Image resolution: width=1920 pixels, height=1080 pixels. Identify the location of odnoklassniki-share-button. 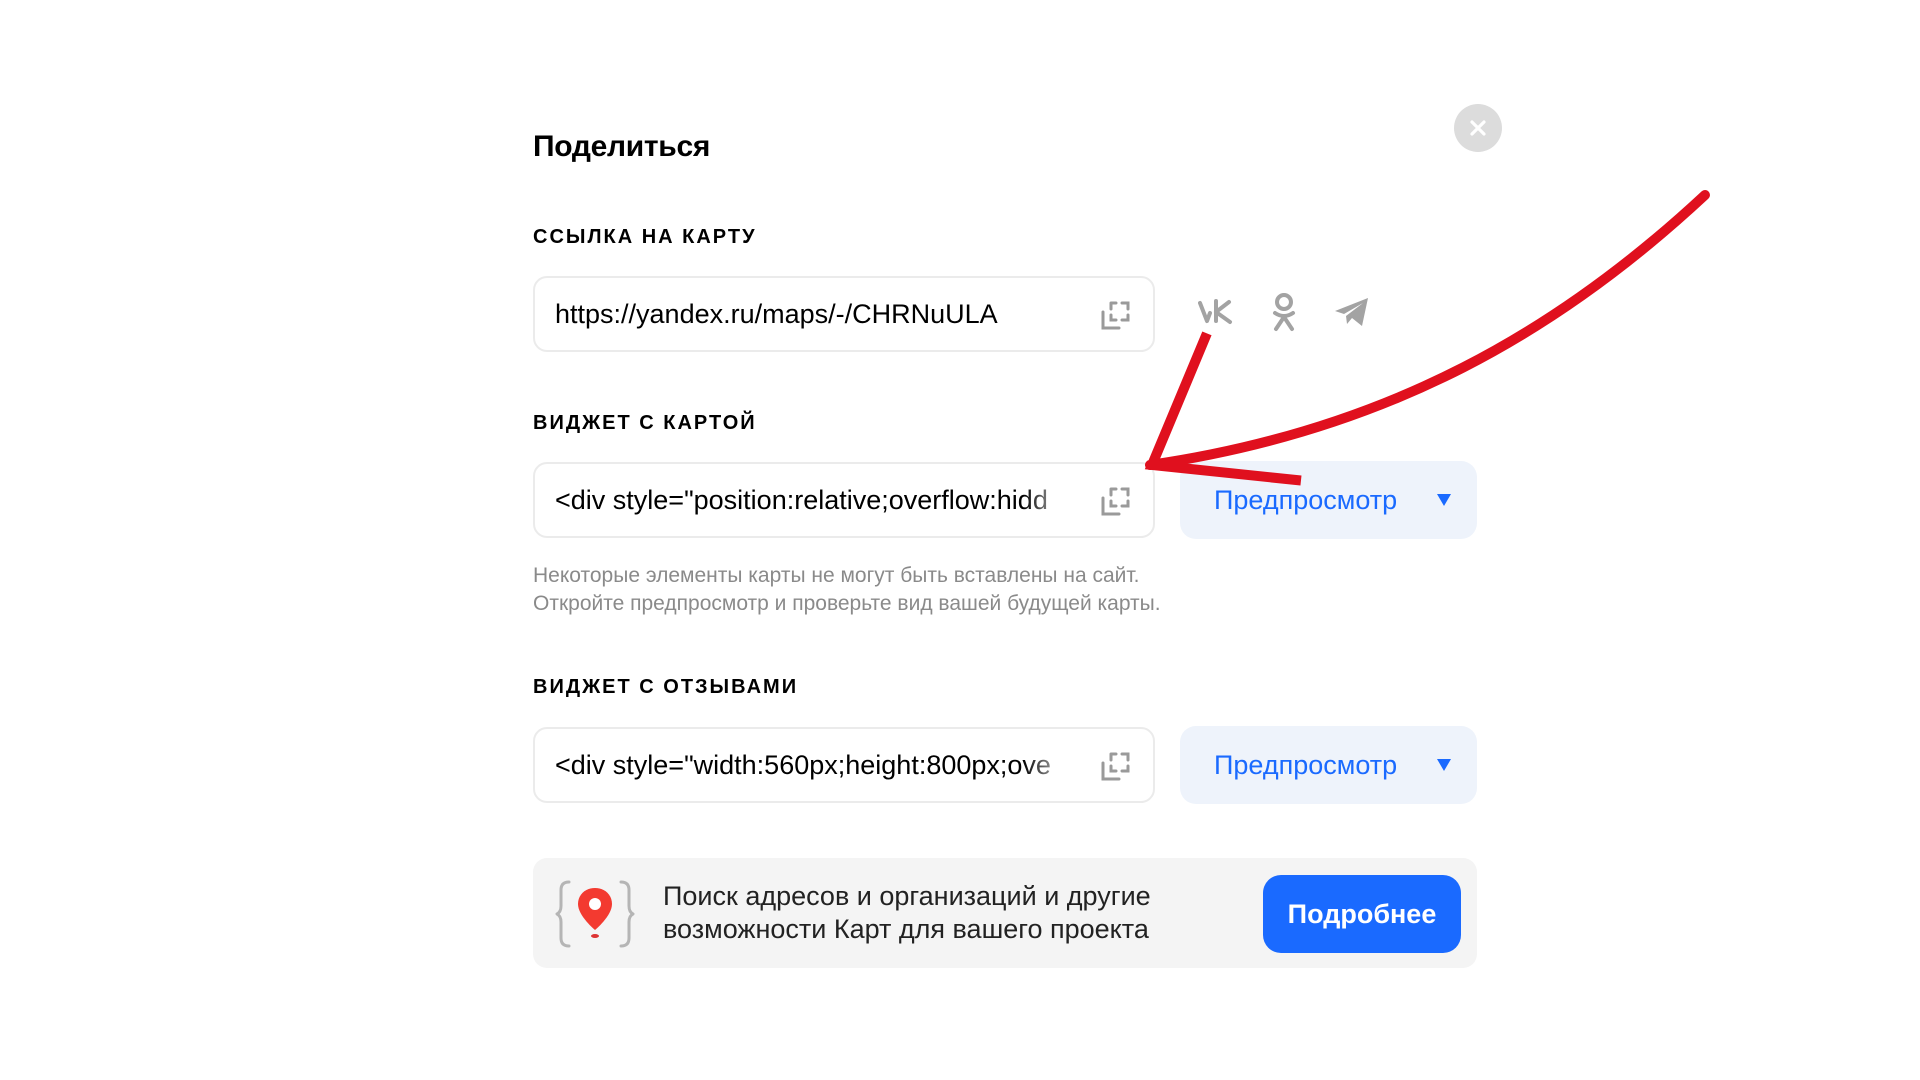
(1284, 312).